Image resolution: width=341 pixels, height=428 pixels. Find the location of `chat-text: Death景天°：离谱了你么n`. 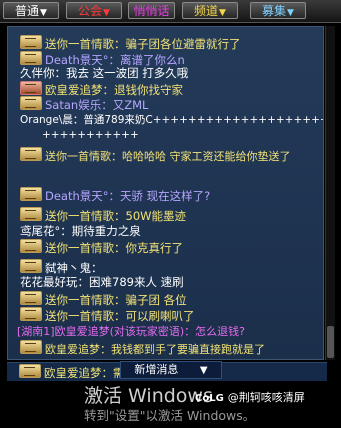

chat-text: Death景天°：离谱了你么n is located at coordinates (115, 60).